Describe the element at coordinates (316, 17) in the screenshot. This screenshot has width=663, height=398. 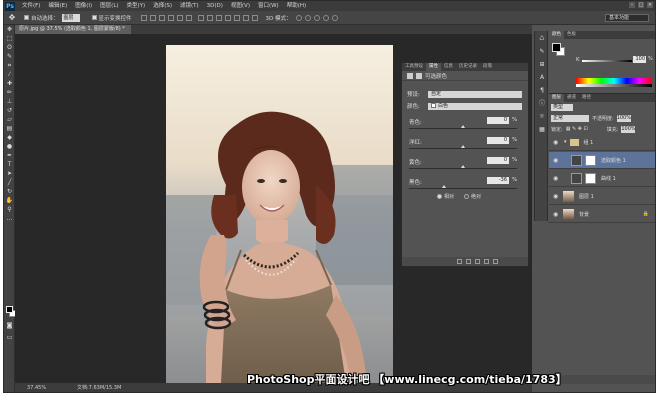
I see `3d-pan-icon` at that location.